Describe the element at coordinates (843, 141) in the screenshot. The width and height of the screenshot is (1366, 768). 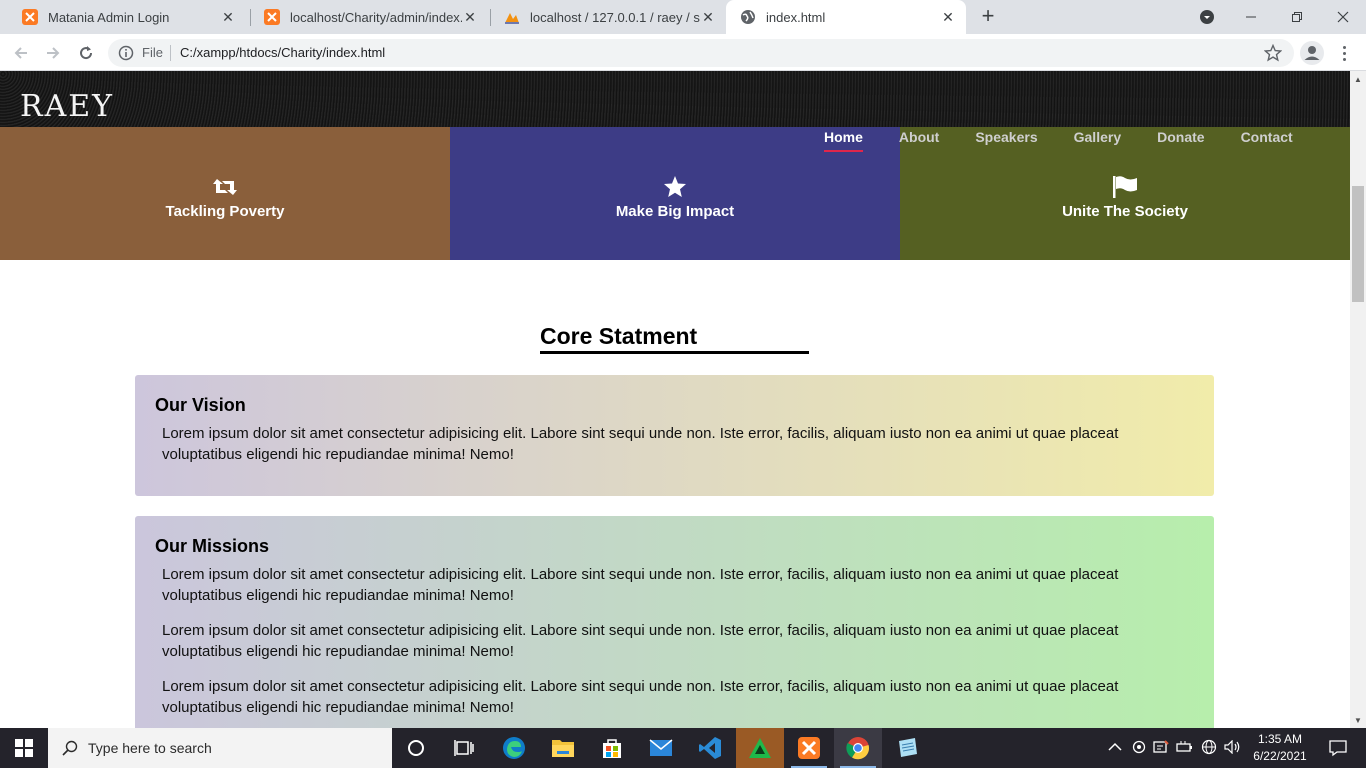
I see `nav-home: Home` at that location.